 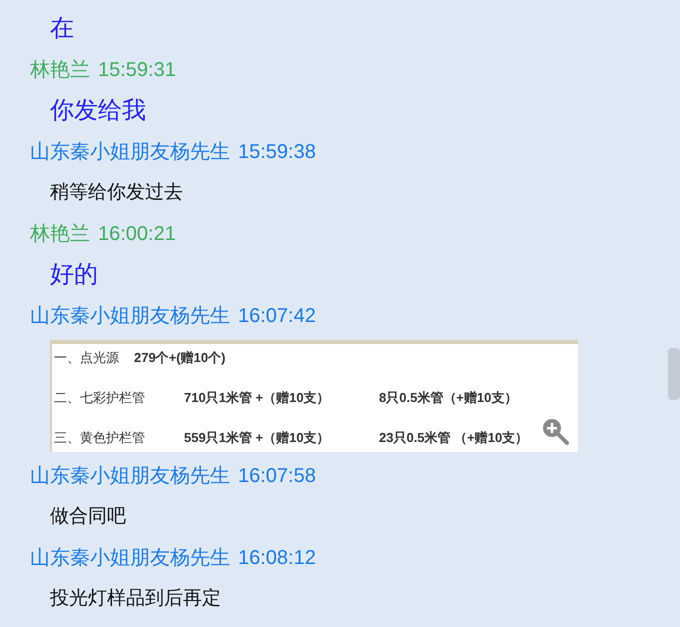 What do you see at coordinates (277, 476) in the screenshot?
I see `message-time: 16:07:58` at bounding box center [277, 476].